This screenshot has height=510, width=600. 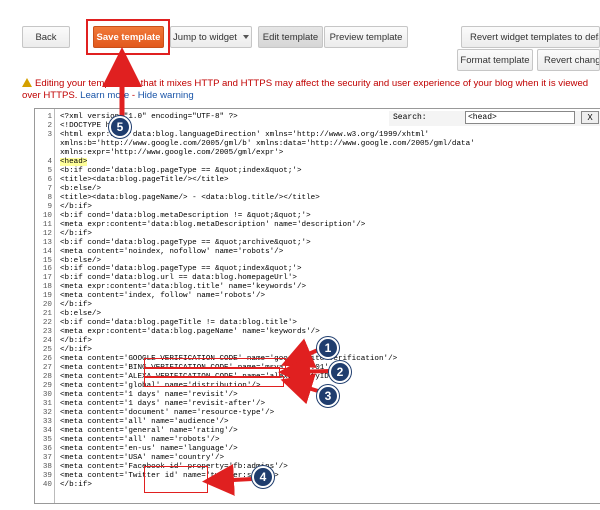 I want to click on code-text: <meta content='all' name='audience'/>, so click(x=144, y=421).